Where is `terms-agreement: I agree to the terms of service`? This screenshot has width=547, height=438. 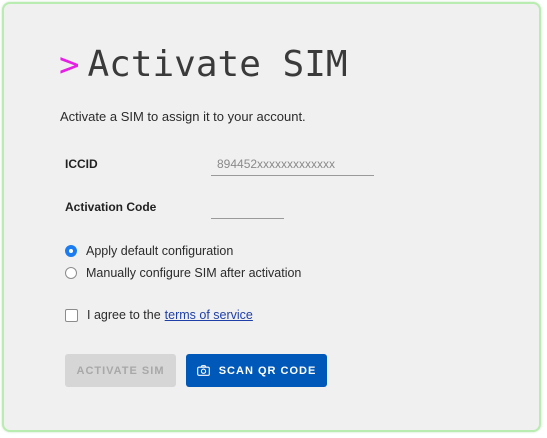 terms-agreement: I agree to the terms of service is located at coordinates (159, 315).